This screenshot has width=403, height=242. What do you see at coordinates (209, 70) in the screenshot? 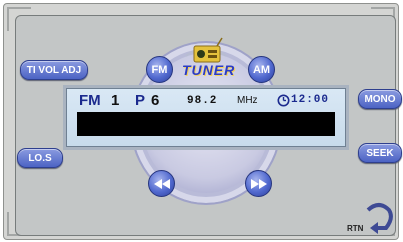
I see `tuner-logo-text: TUNER` at bounding box center [209, 70].